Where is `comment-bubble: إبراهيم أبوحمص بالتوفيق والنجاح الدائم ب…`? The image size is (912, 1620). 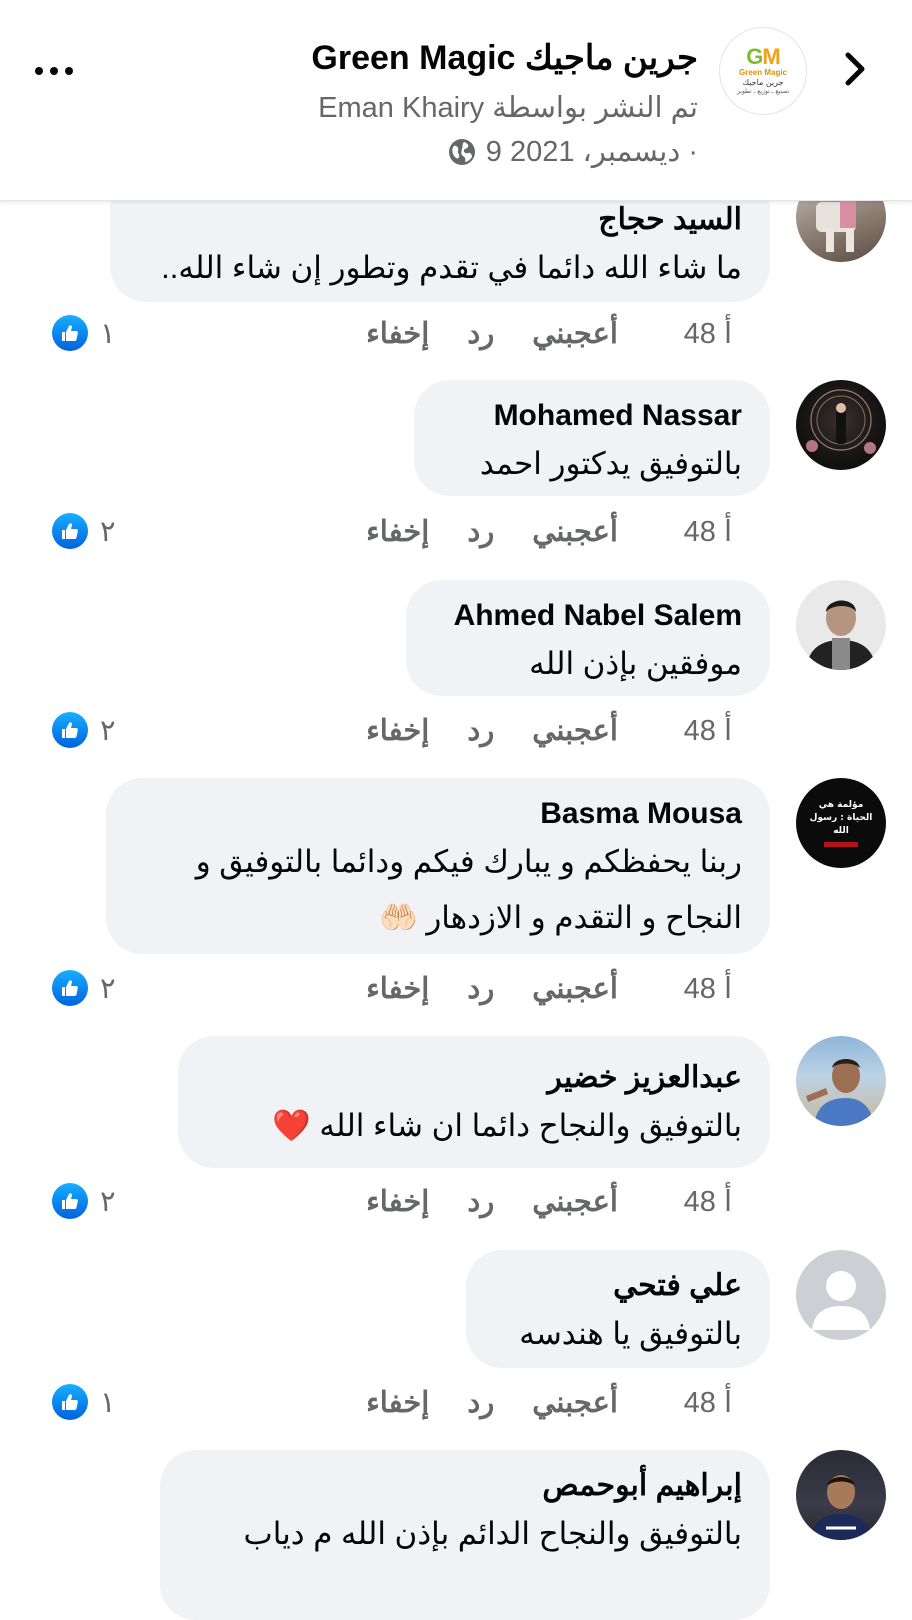
comment-bubble: إبراهيم أبوحمص بالتوفيق والنجاح الدائم ب… is located at coordinates (465, 1535).